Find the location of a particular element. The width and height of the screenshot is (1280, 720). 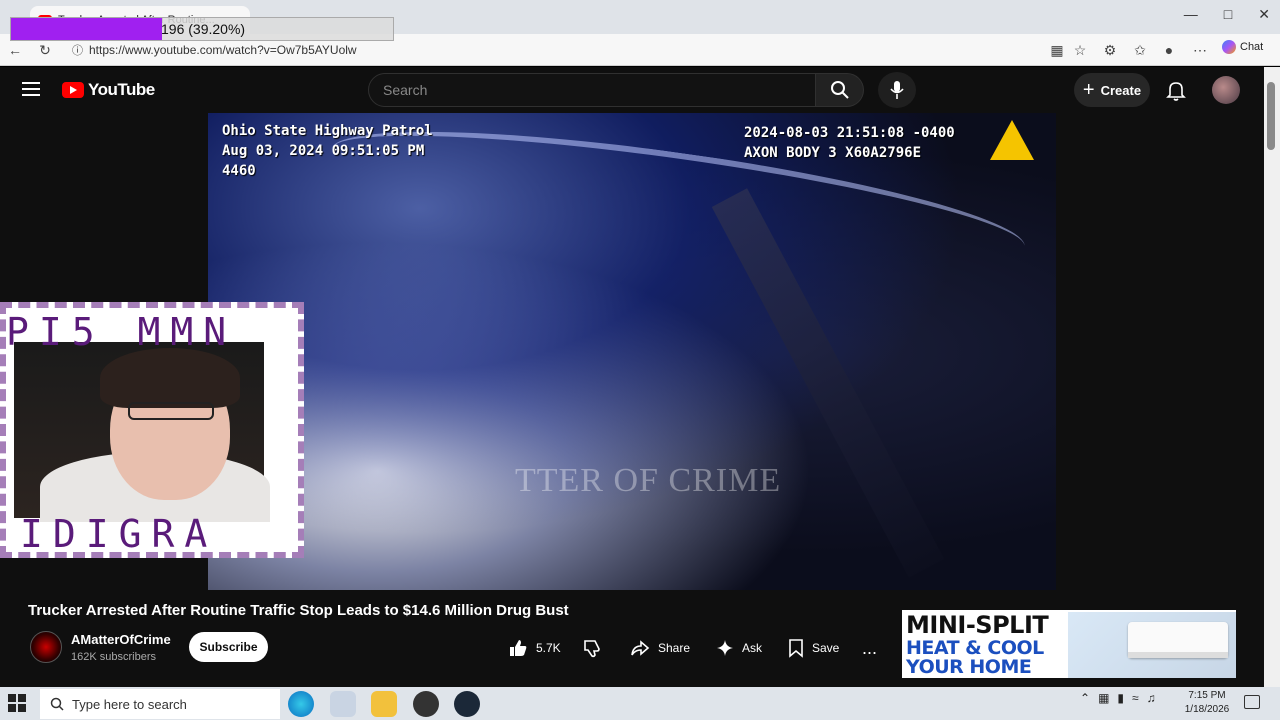

tray-mic-icon: ▮ is located at coordinates (1120, 698).